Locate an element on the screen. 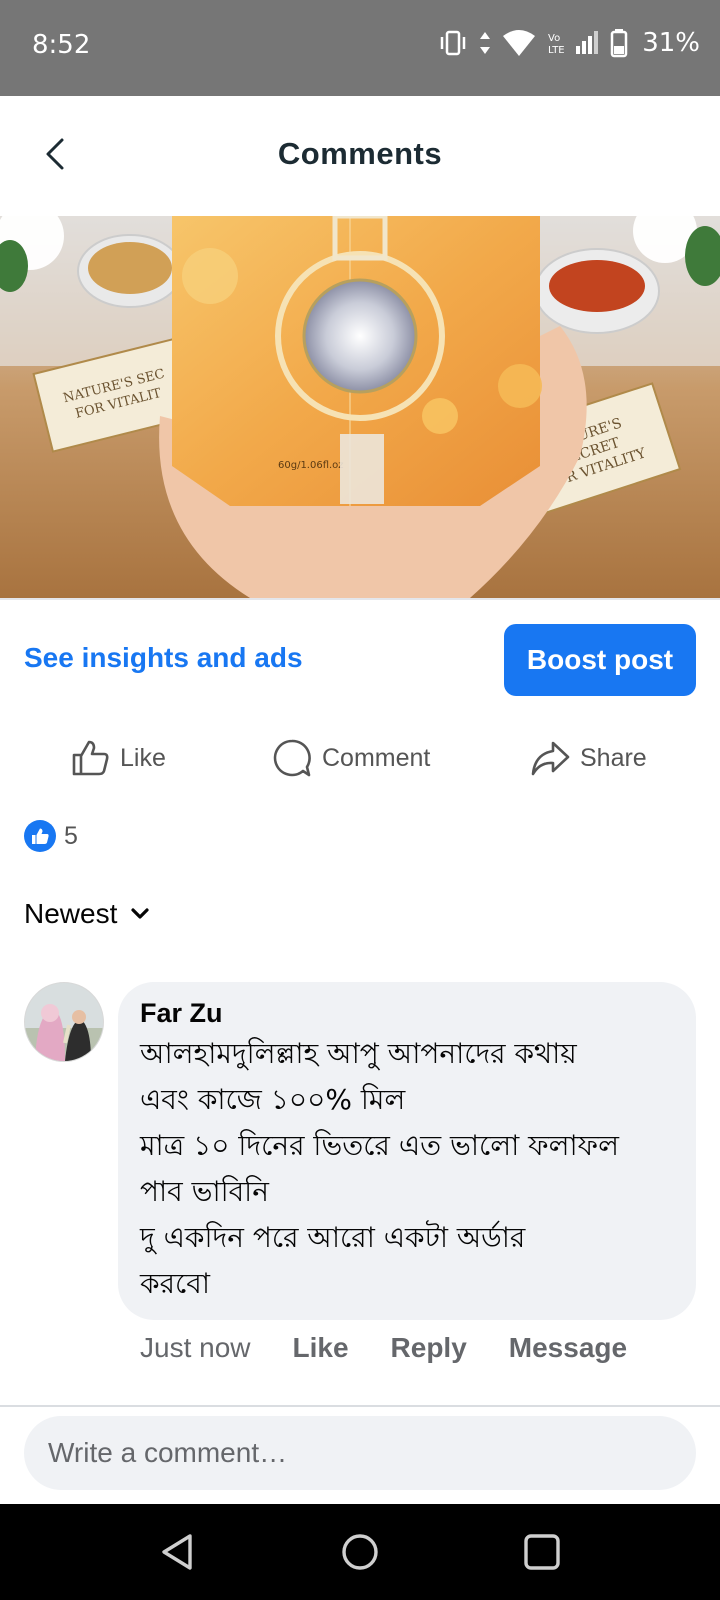 The height and width of the screenshot is (1600, 720). share-arrow-icon is located at coordinates (550, 758).